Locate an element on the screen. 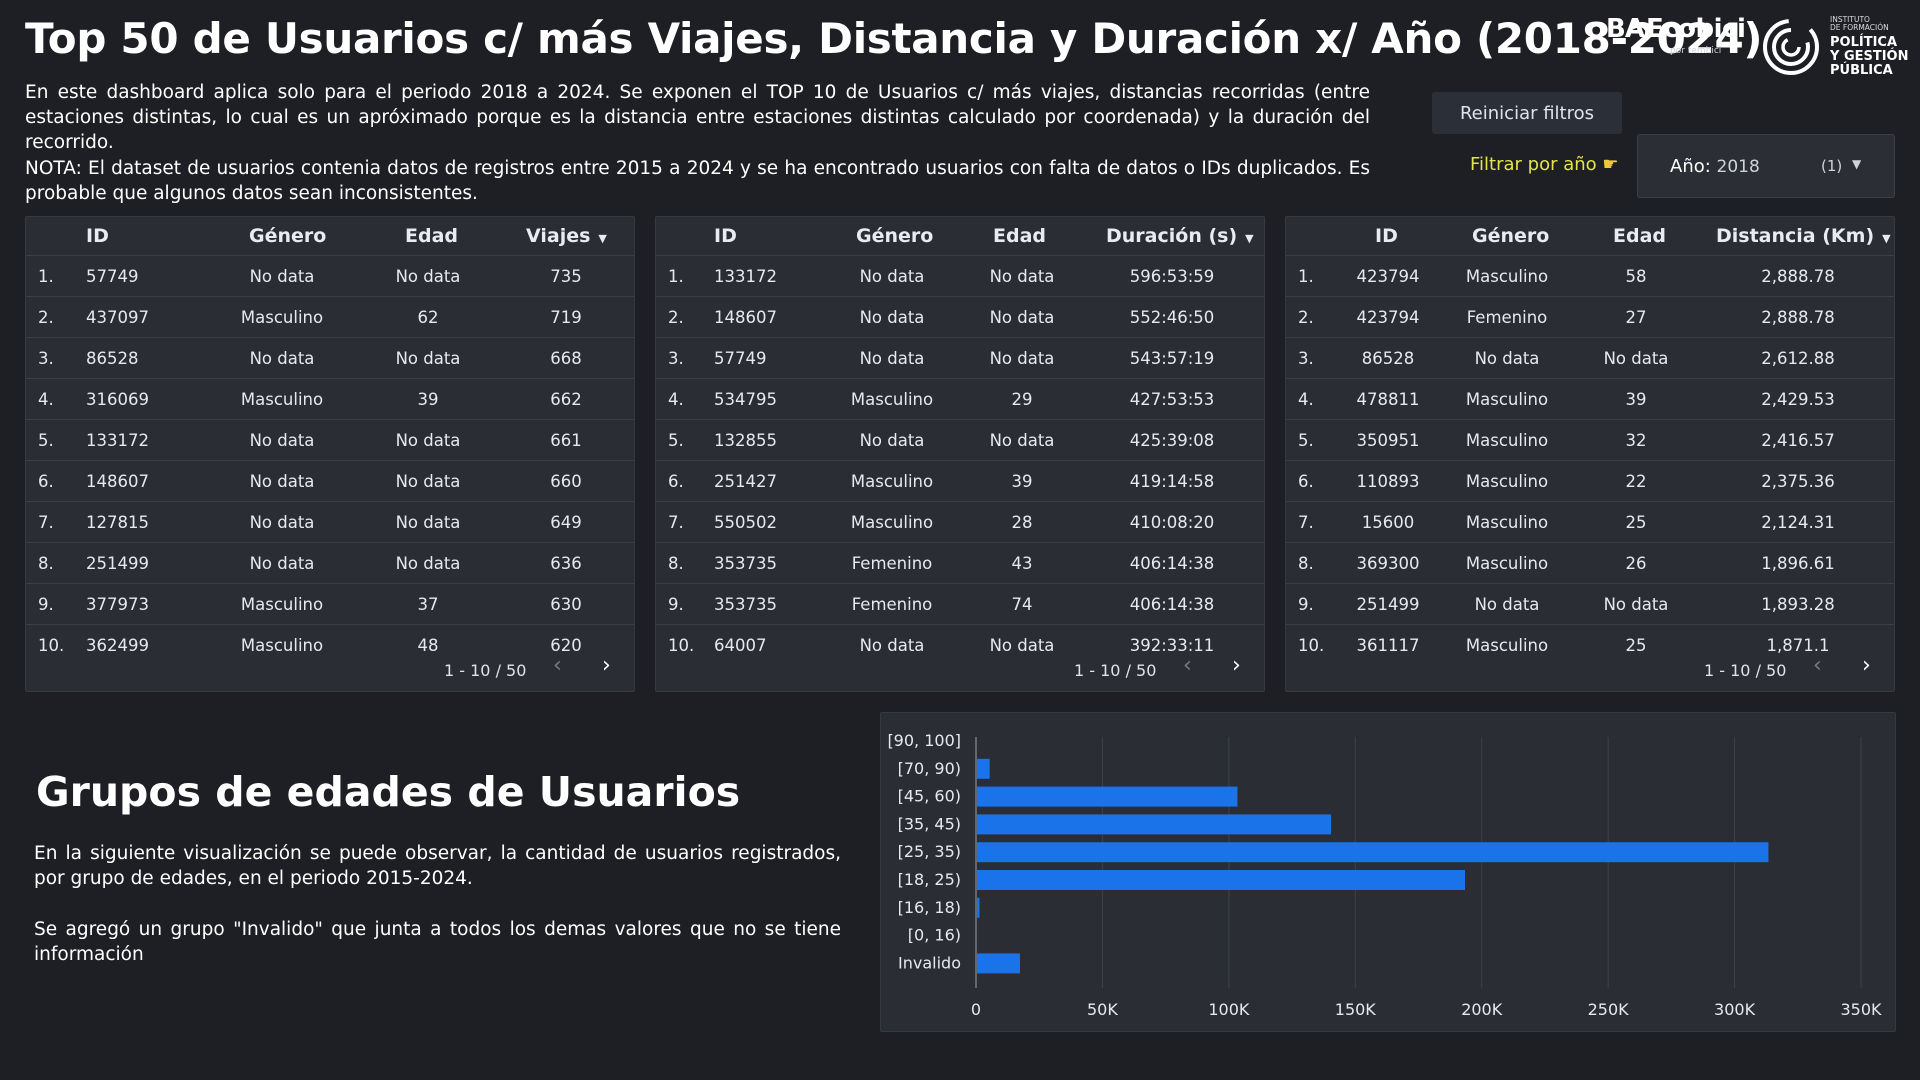 Image resolution: width=1920 pixels, height=1080 pixels. y-tick-label: [45, 60) is located at coordinates (929, 796).